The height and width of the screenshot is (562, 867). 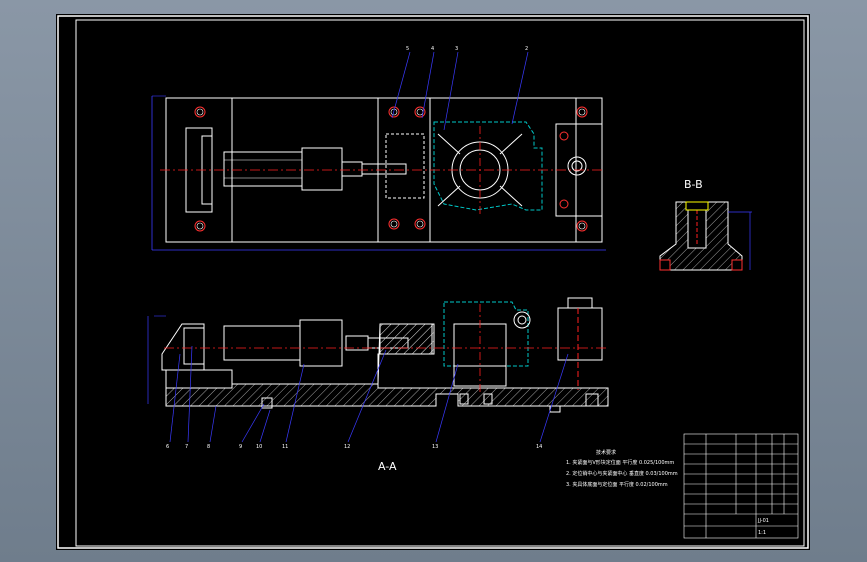 What do you see at coordinates (763, 527) in the screenshot?
I see `title-block-text: JJ-01 1:1` at bounding box center [763, 527].